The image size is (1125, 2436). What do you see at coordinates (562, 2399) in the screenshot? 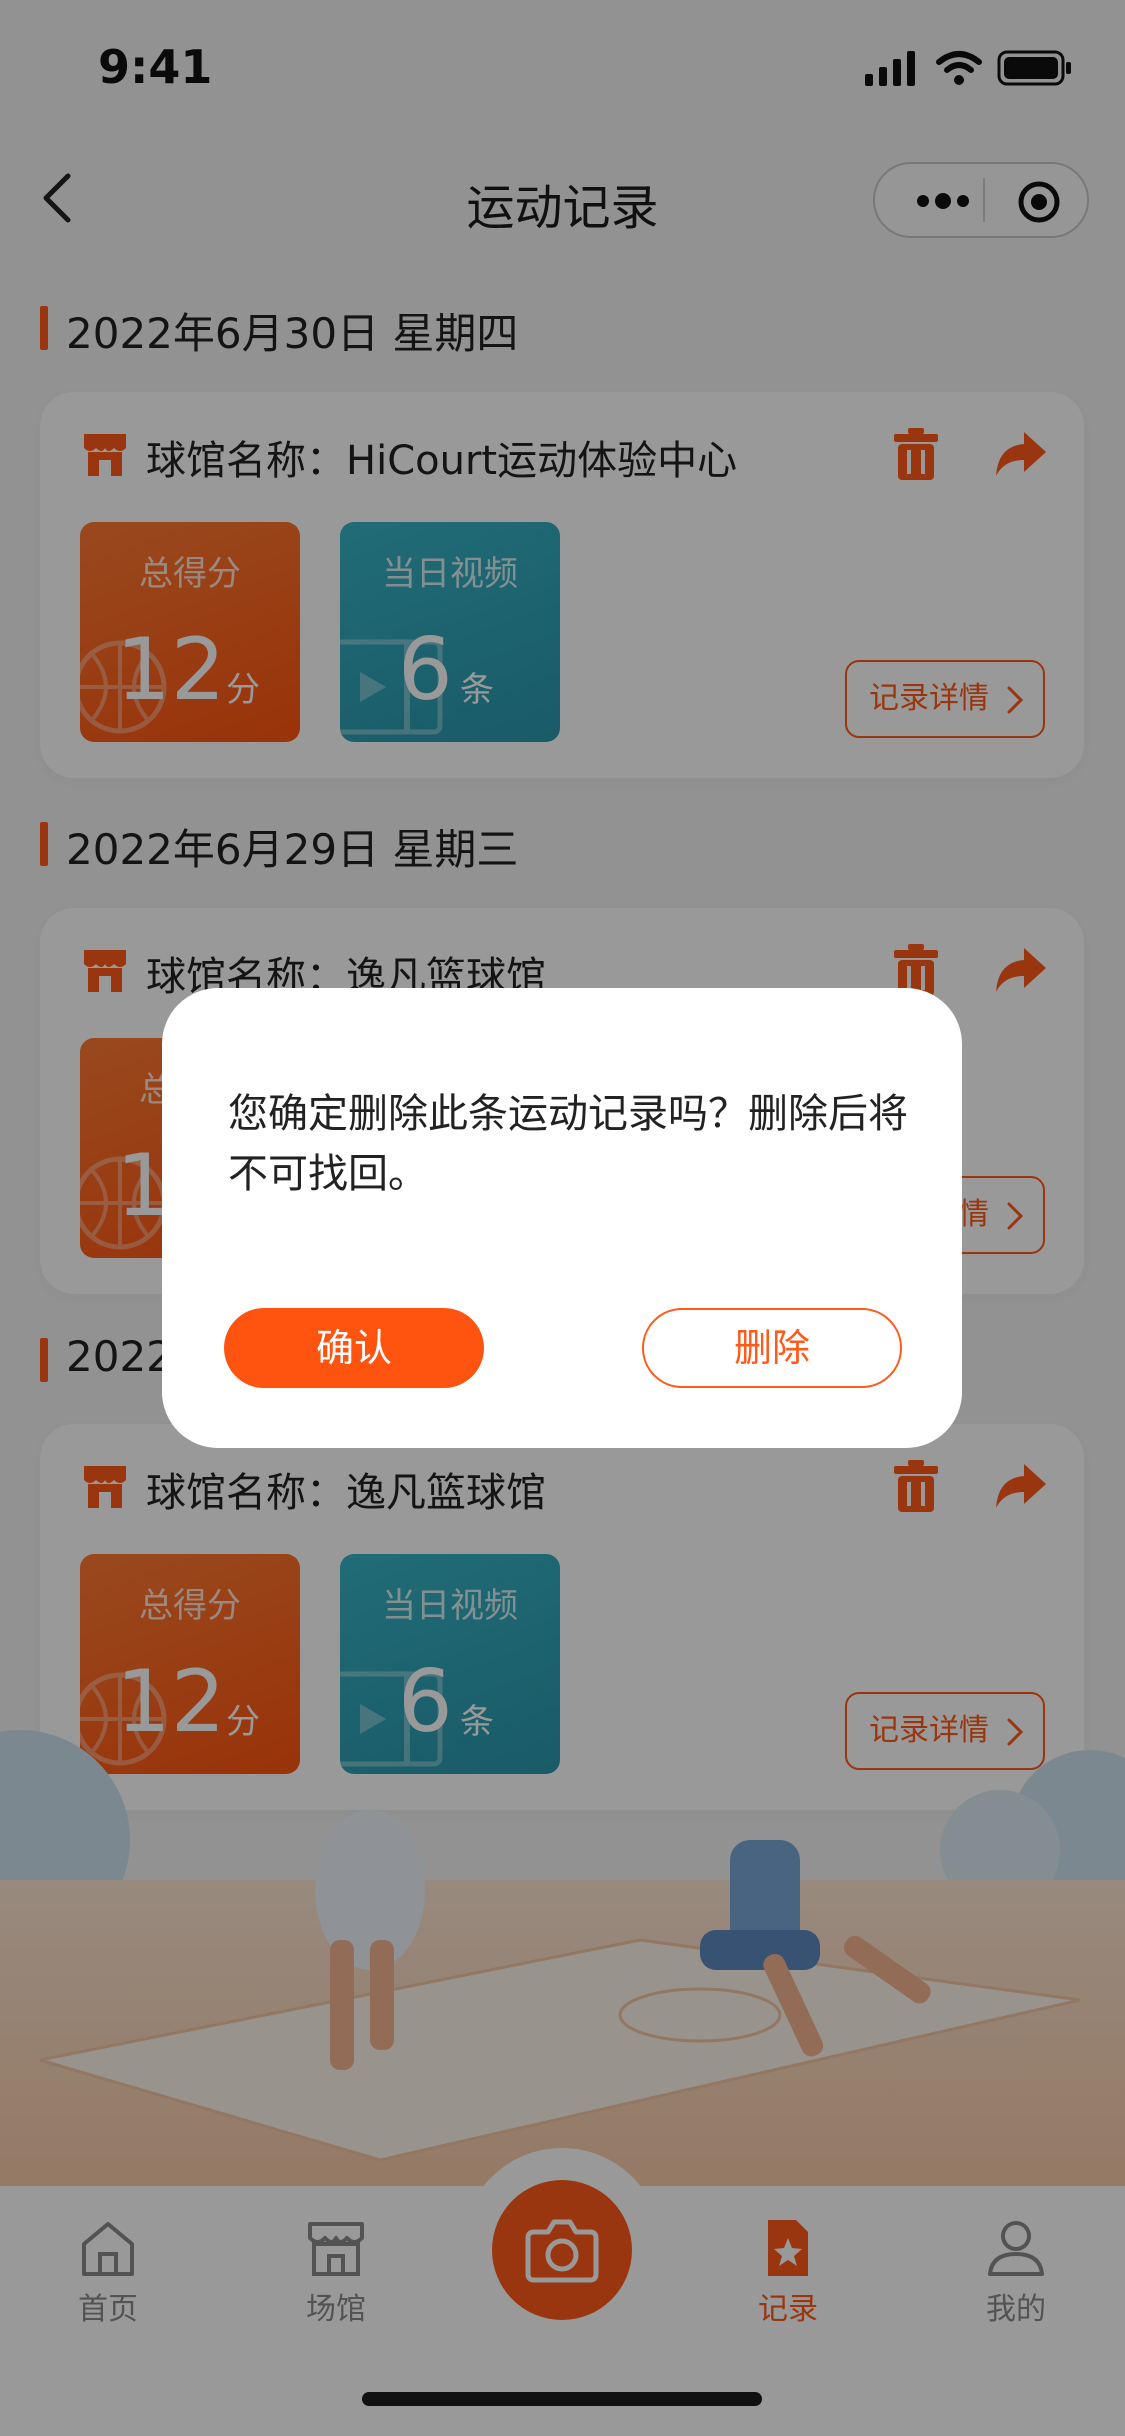
I see `home-indicator` at bounding box center [562, 2399].